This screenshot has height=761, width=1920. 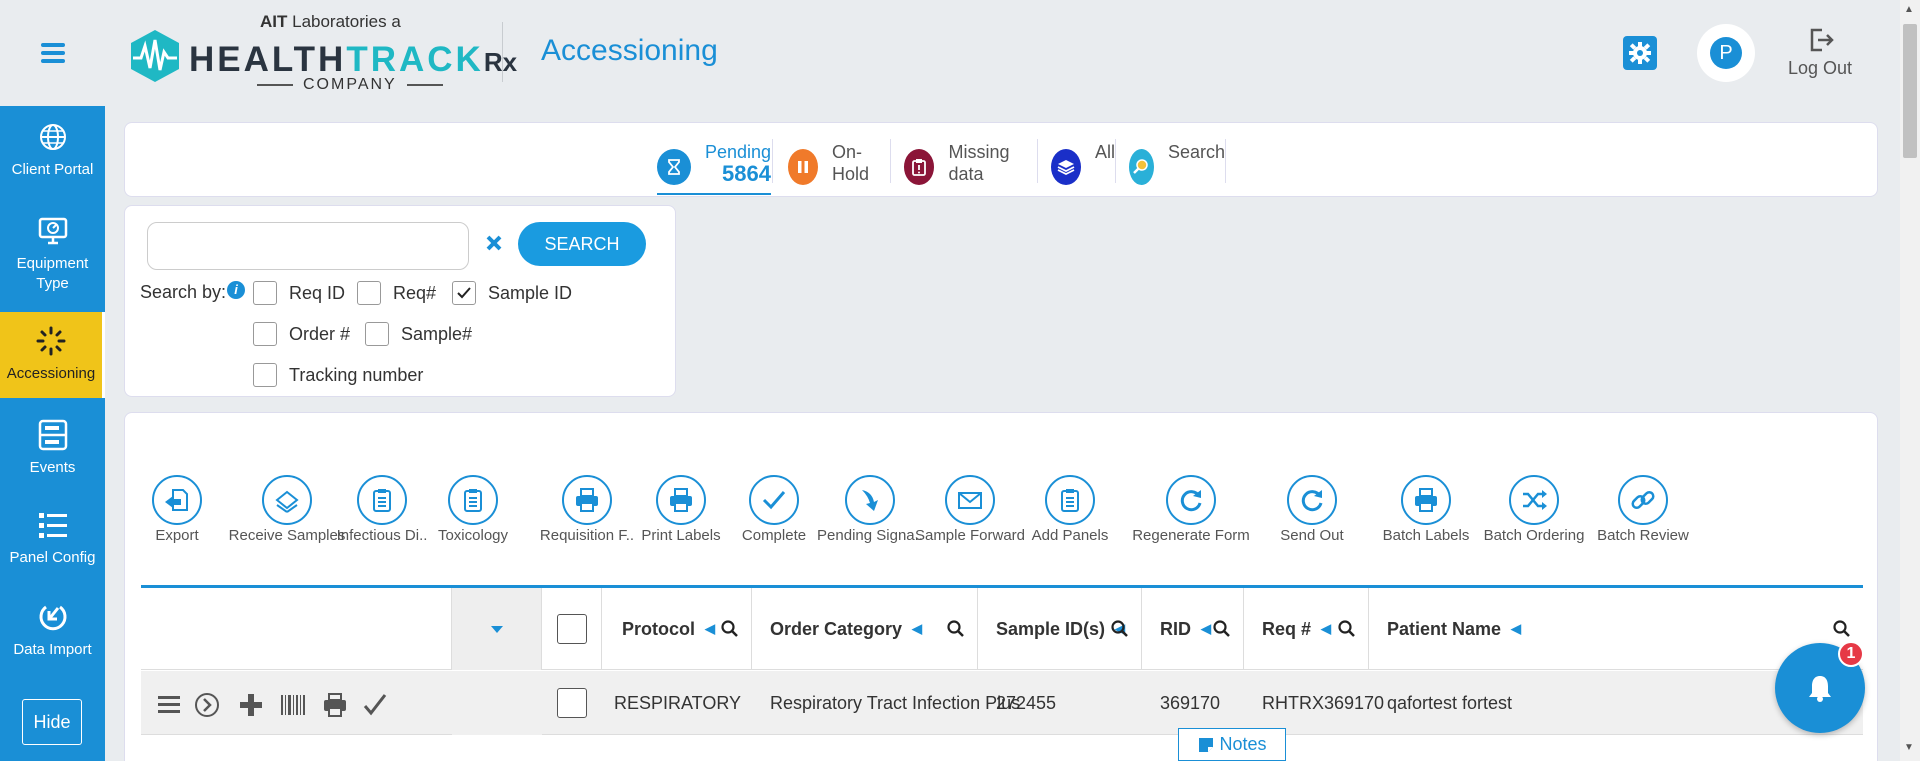 What do you see at coordinates (674, 167) in the screenshot?
I see `hourglass-icon` at bounding box center [674, 167].